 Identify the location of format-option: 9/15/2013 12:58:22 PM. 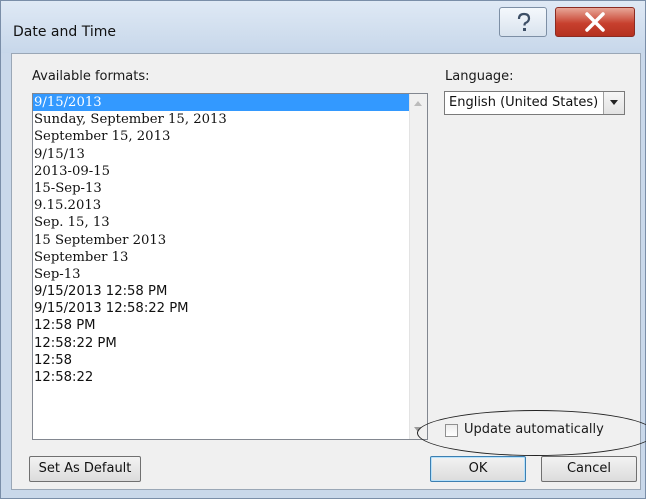
(230, 308).